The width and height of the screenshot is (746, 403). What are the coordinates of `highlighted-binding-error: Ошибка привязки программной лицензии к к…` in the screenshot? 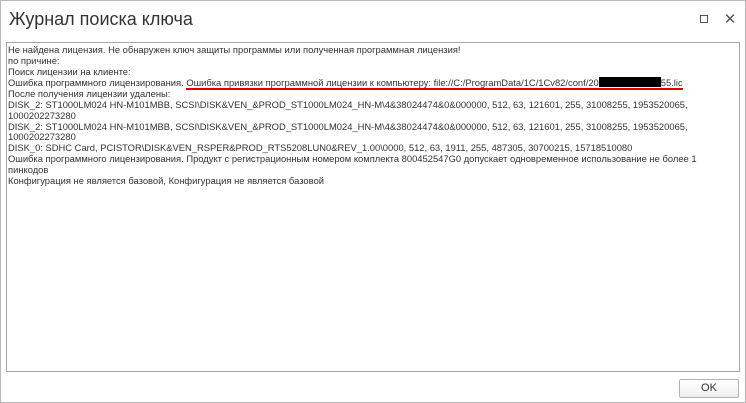 It's located at (434, 84).